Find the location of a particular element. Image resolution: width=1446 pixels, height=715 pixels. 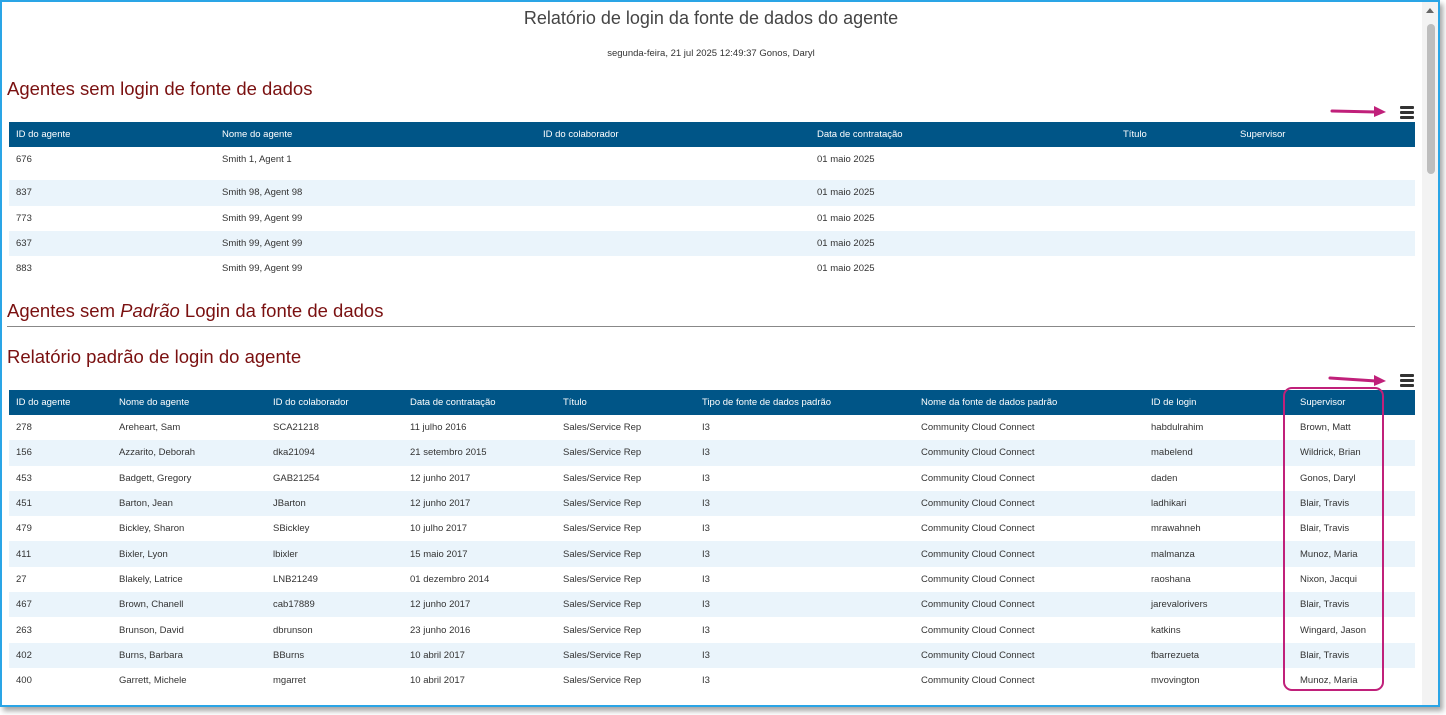

section-divider is located at coordinates (711, 326).